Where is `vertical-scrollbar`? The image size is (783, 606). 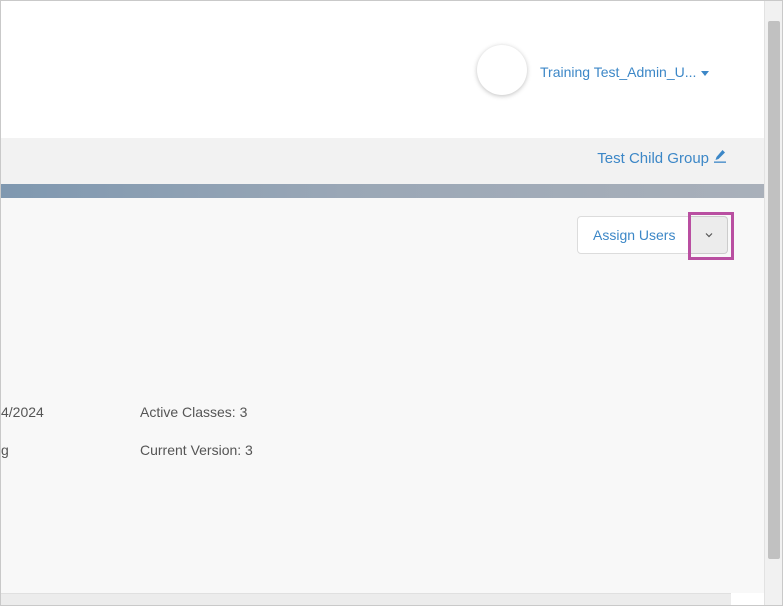
vertical-scrollbar is located at coordinates (773, 303).